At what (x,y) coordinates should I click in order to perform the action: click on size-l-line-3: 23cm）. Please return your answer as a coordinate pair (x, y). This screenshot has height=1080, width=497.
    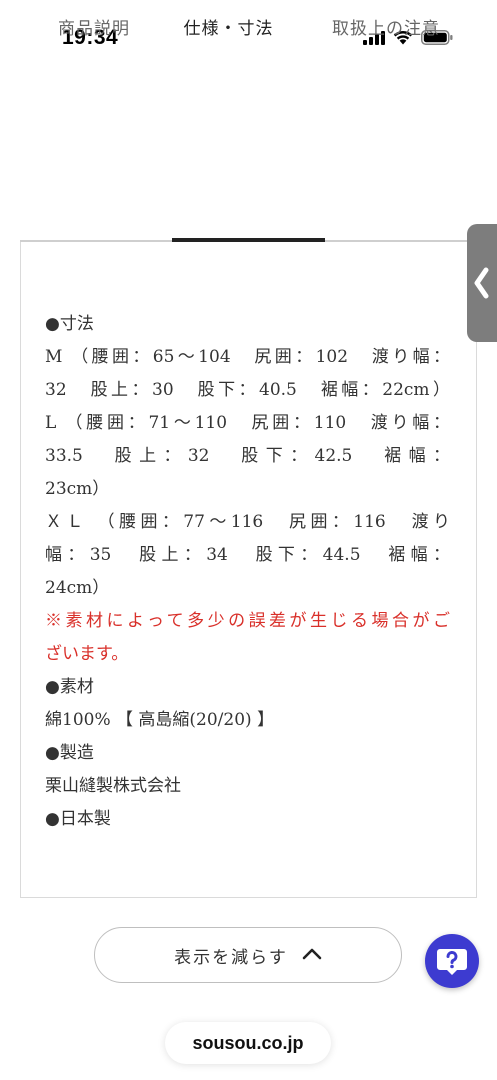
    Looking at the image, I should click on (77, 489).